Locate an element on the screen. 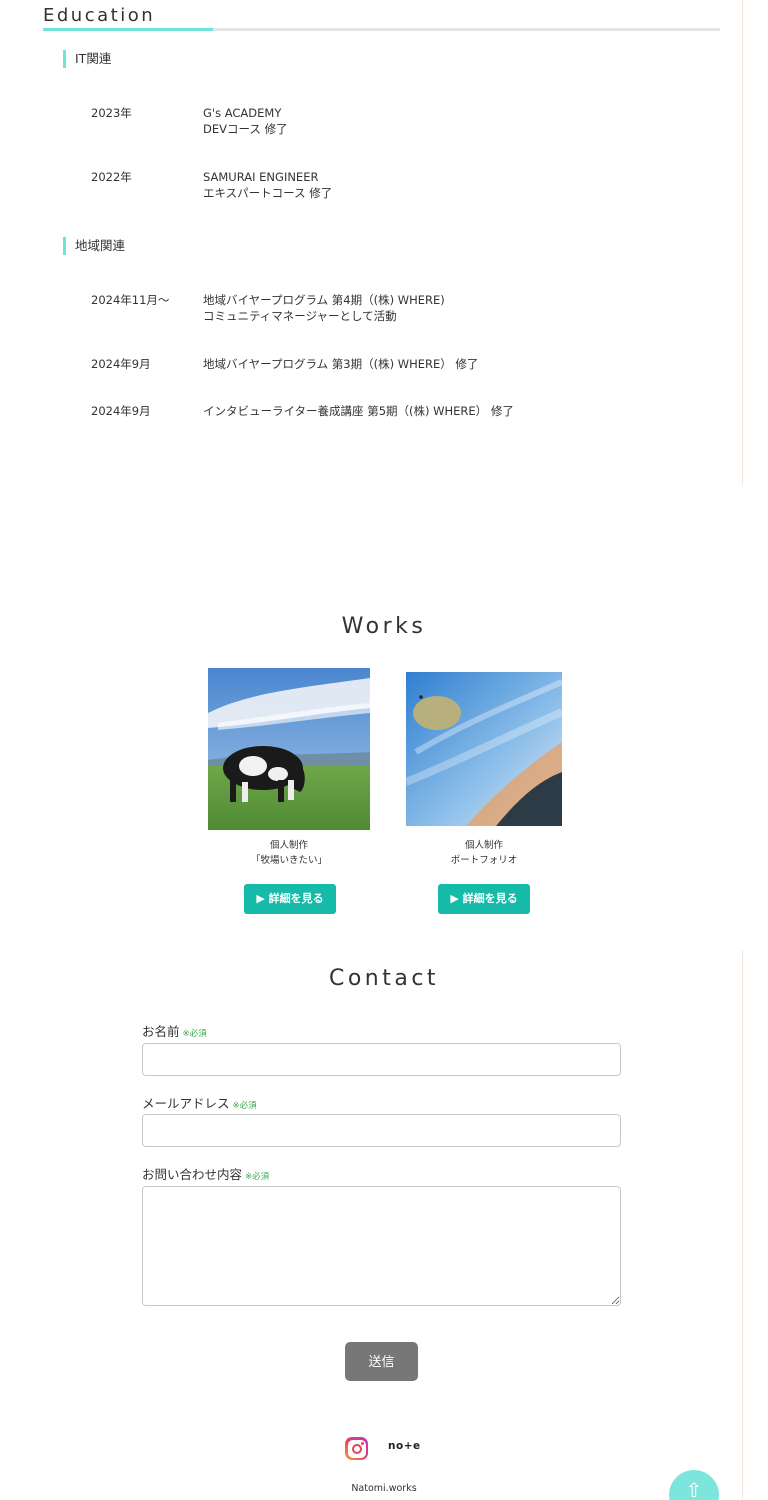  sky-portfolio-image is located at coordinates (484, 749).